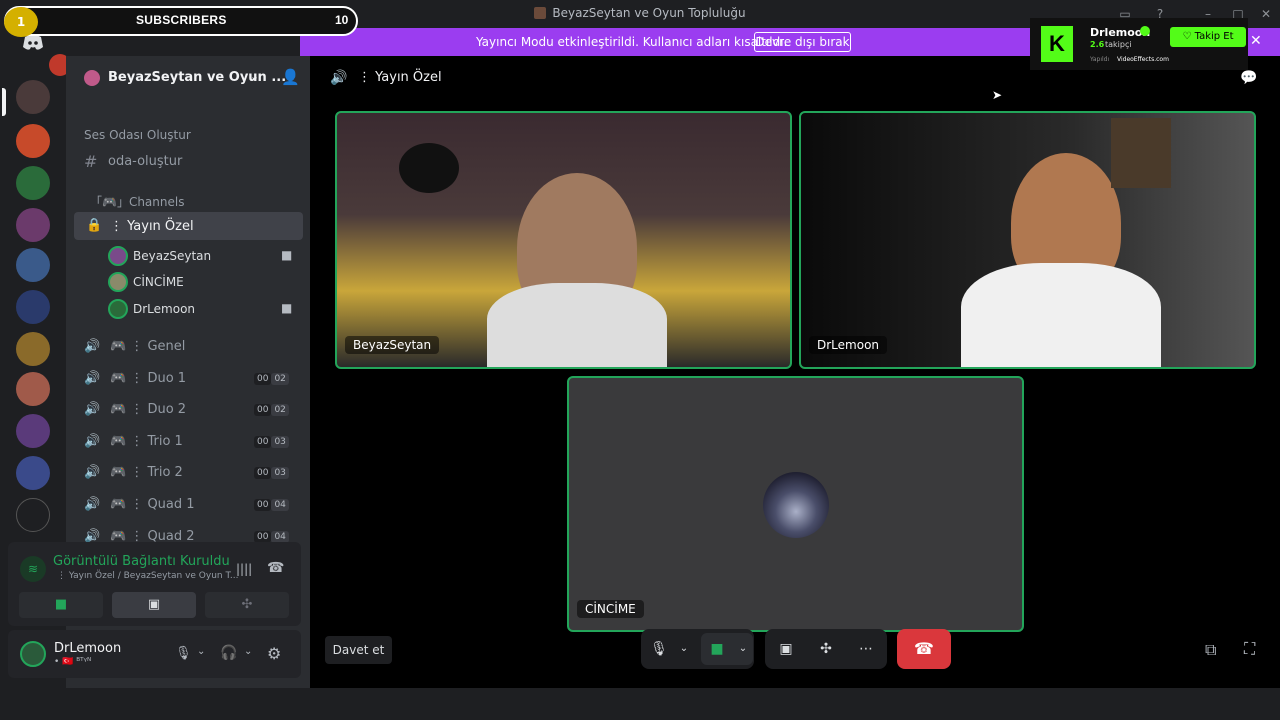 The image size is (1280, 720). What do you see at coordinates (1210, 650) in the screenshot?
I see `popout-icon: ⧉` at bounding box center [1210, 650].